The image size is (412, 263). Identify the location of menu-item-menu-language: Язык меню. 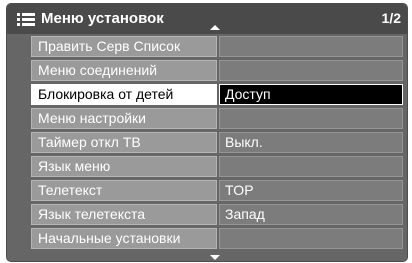
(217, 166).